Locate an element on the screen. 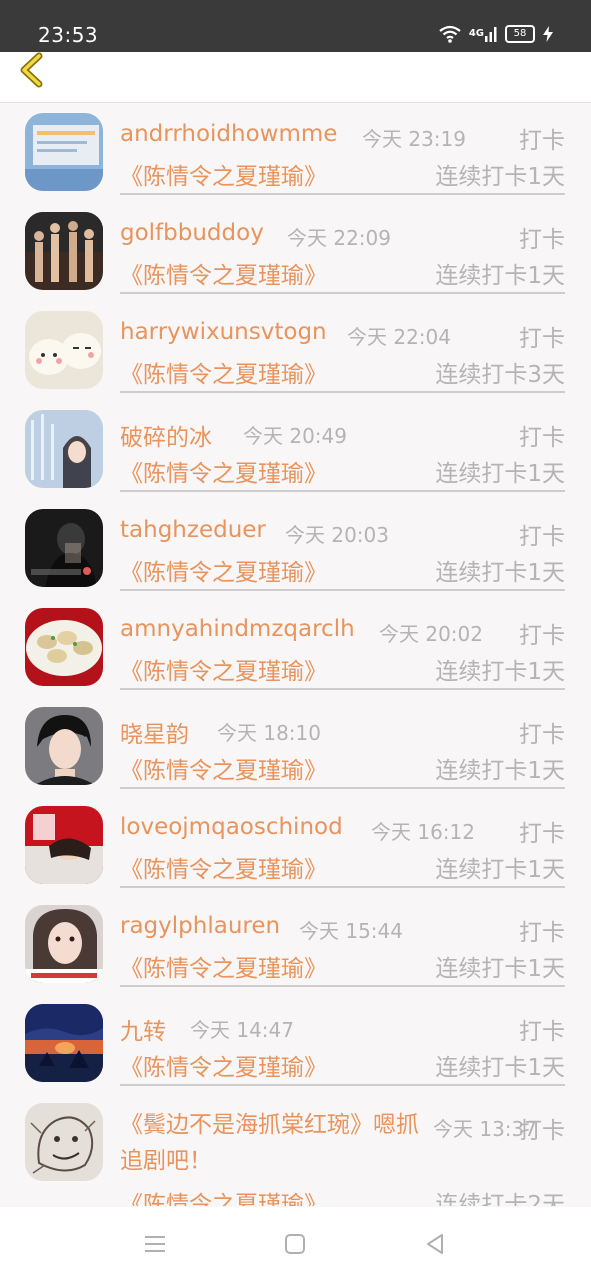 This screenshot has width=591, height=1280. username: 破碎的冰 is located at coordinates (166, 435).